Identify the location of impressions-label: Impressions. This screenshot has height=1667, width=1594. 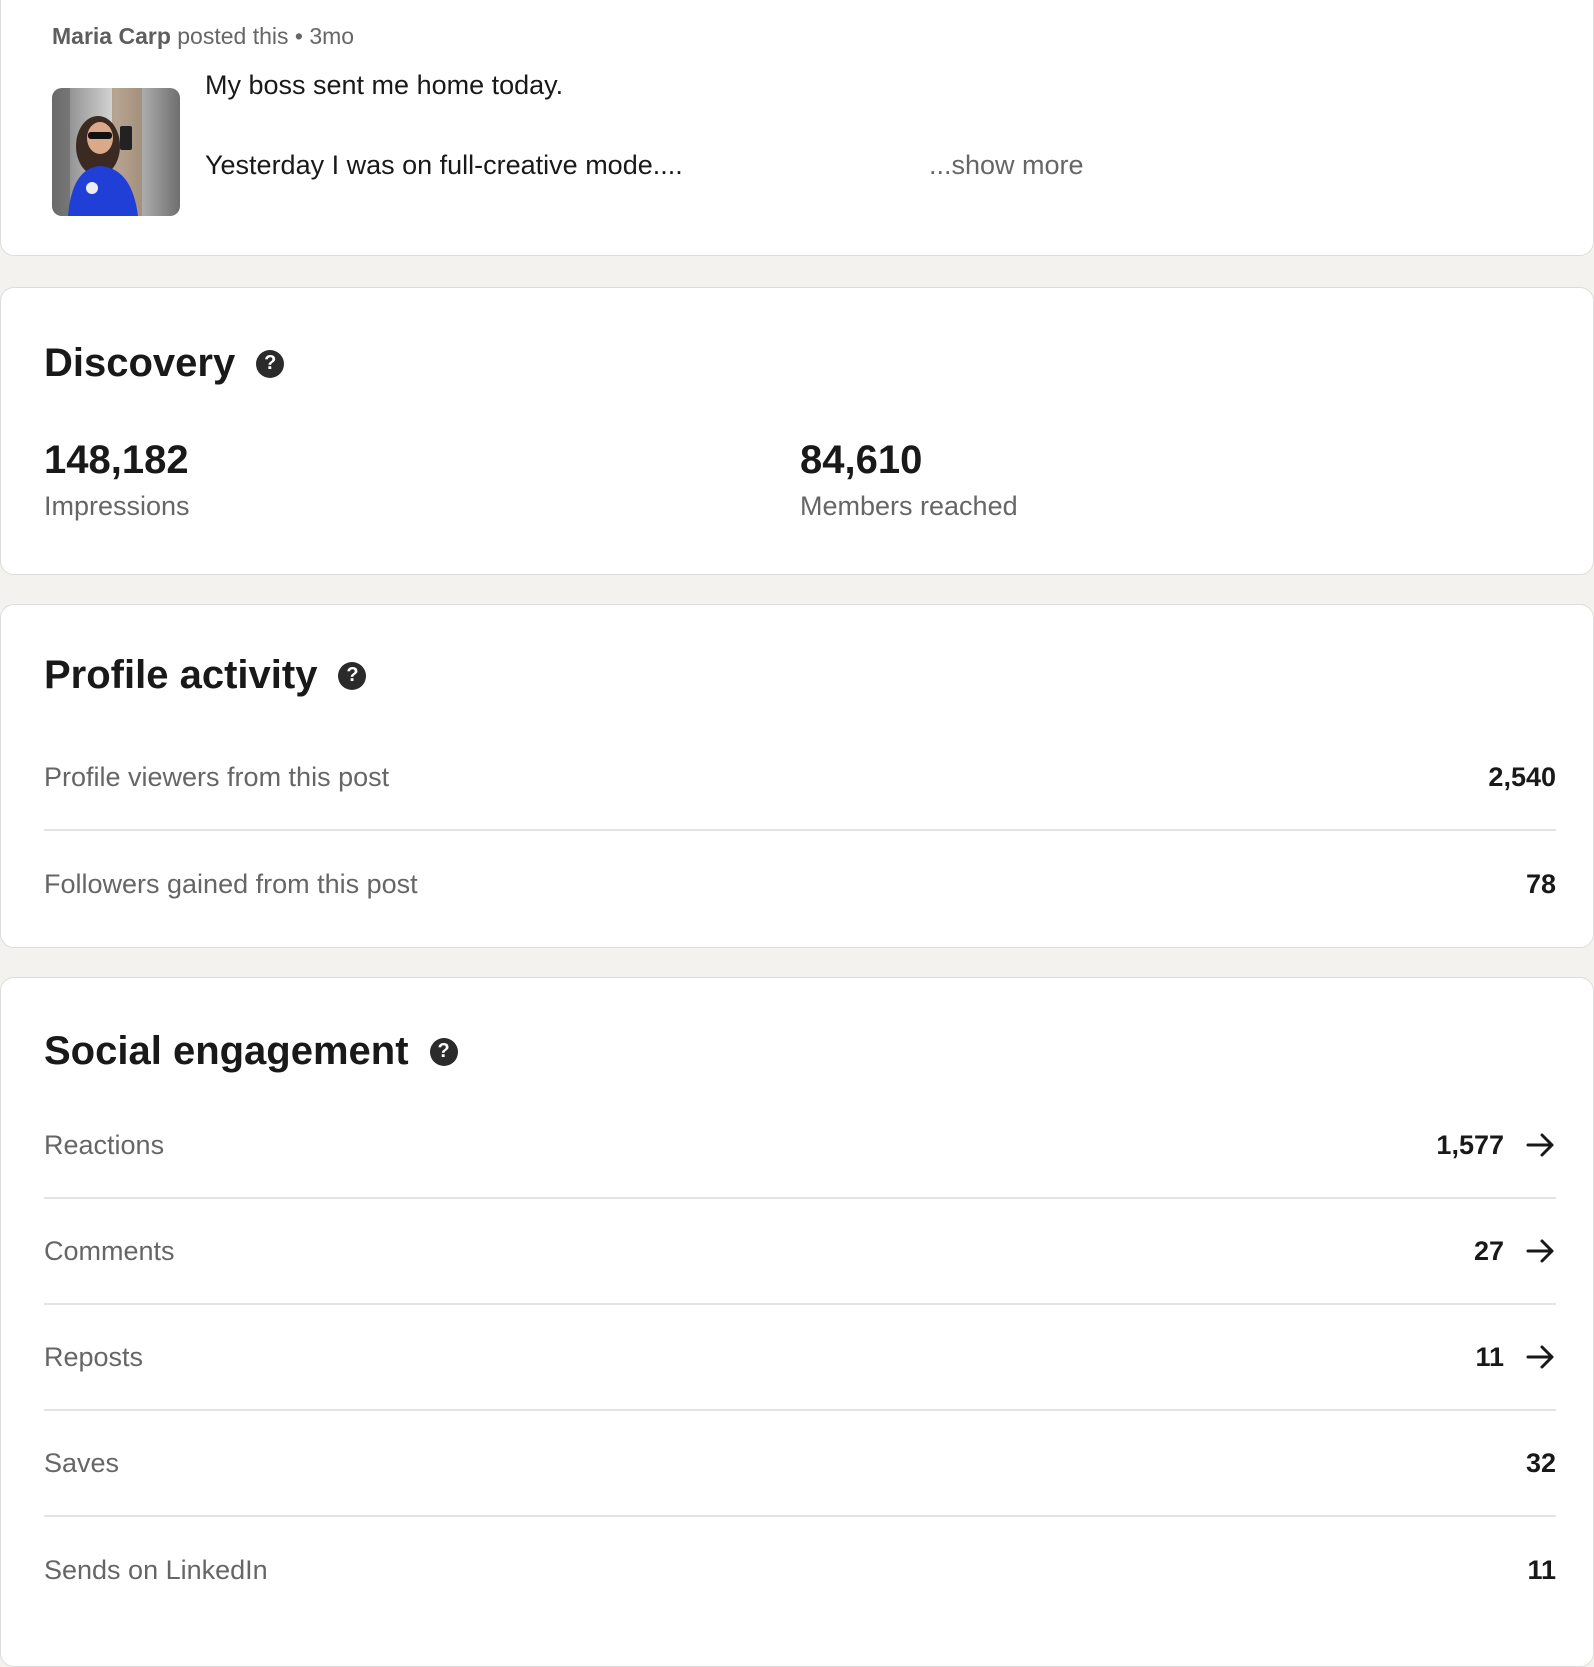
(117, 506).